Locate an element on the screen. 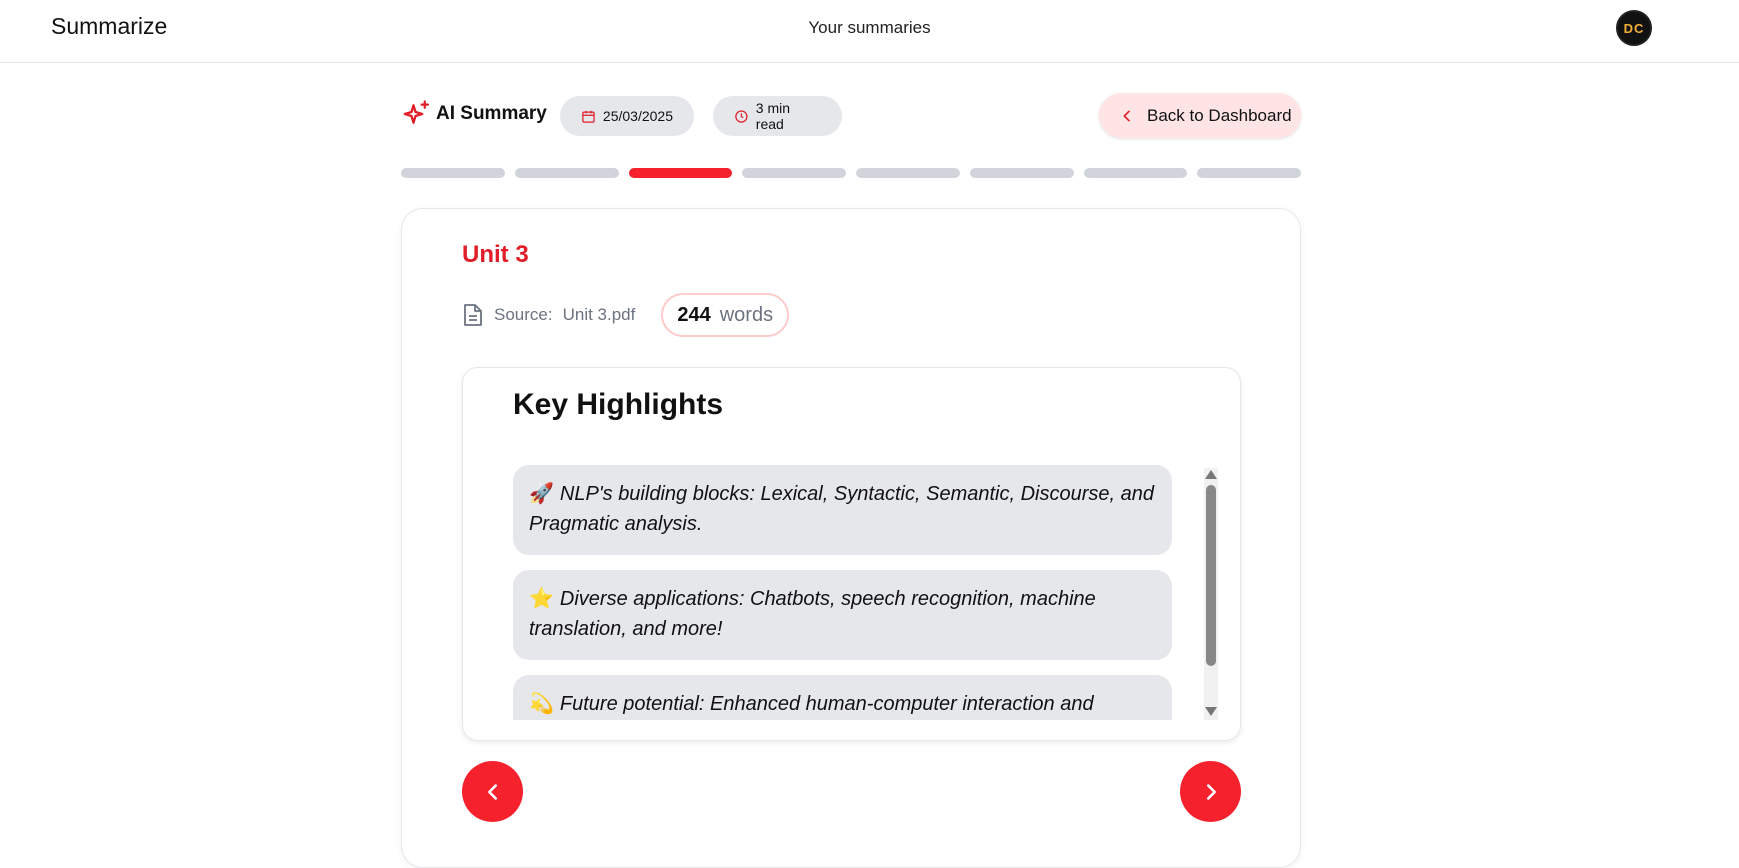 The height and width of the screenshot is (868, 1739). calendar-icon is located at coordinates (588, 116).